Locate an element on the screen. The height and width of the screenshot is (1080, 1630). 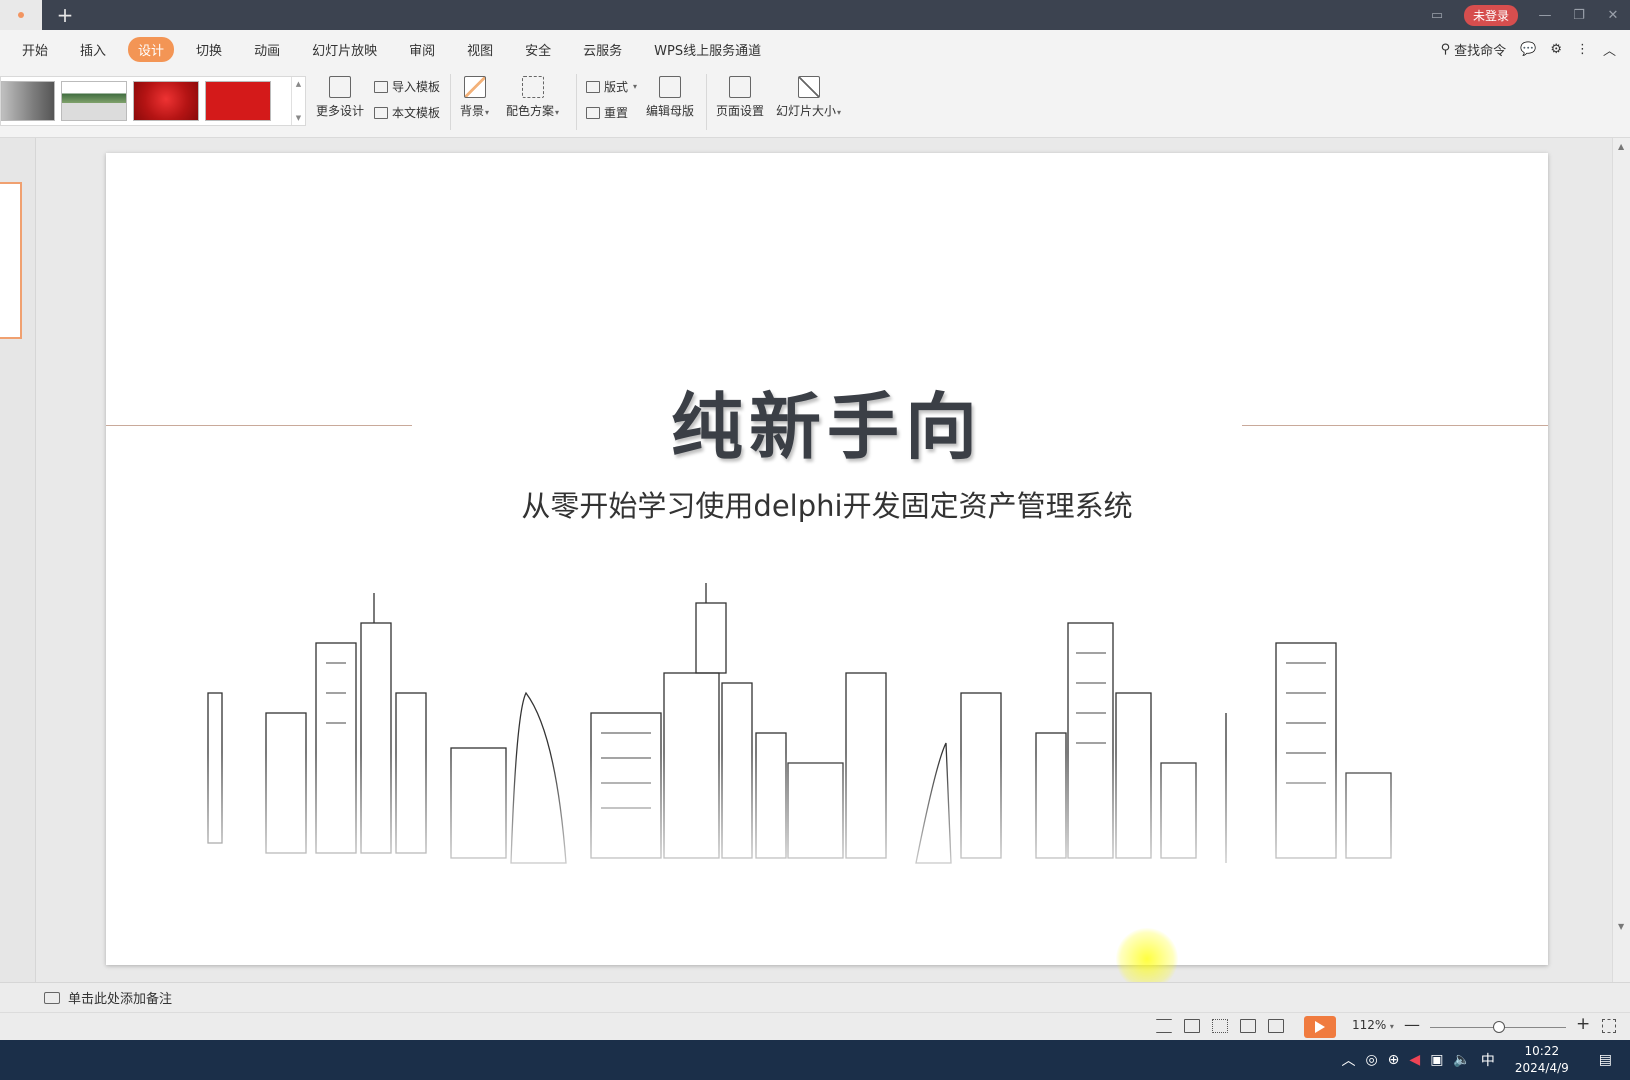
reading-view-icon is located at coordinates (1248, 1026).